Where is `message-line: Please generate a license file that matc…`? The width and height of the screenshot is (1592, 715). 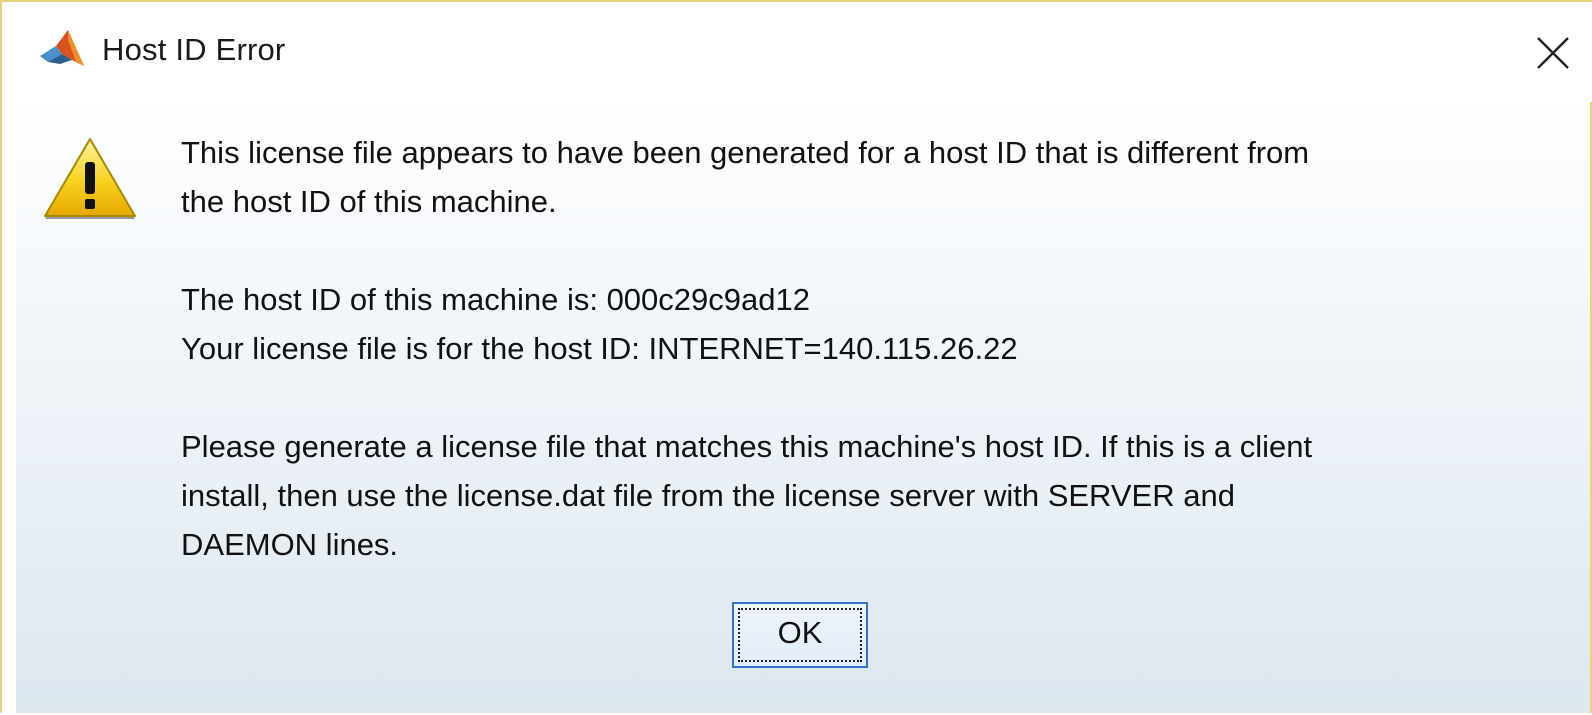
message-line: Please generate a license file that matc… is located at coordinates (747, 446).